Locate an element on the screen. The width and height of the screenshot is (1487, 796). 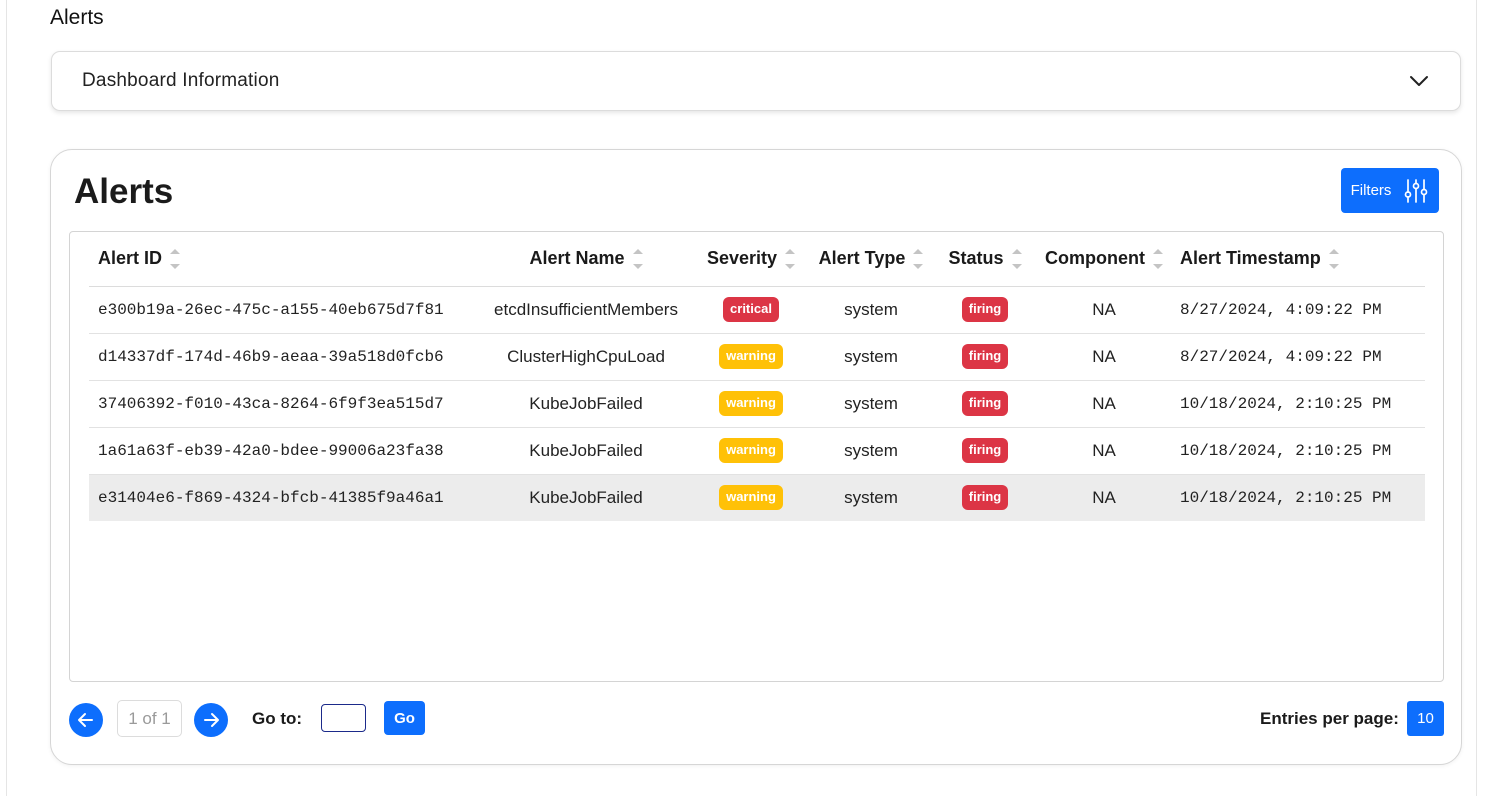
goto-page-input is located at coordinates (343, 718).